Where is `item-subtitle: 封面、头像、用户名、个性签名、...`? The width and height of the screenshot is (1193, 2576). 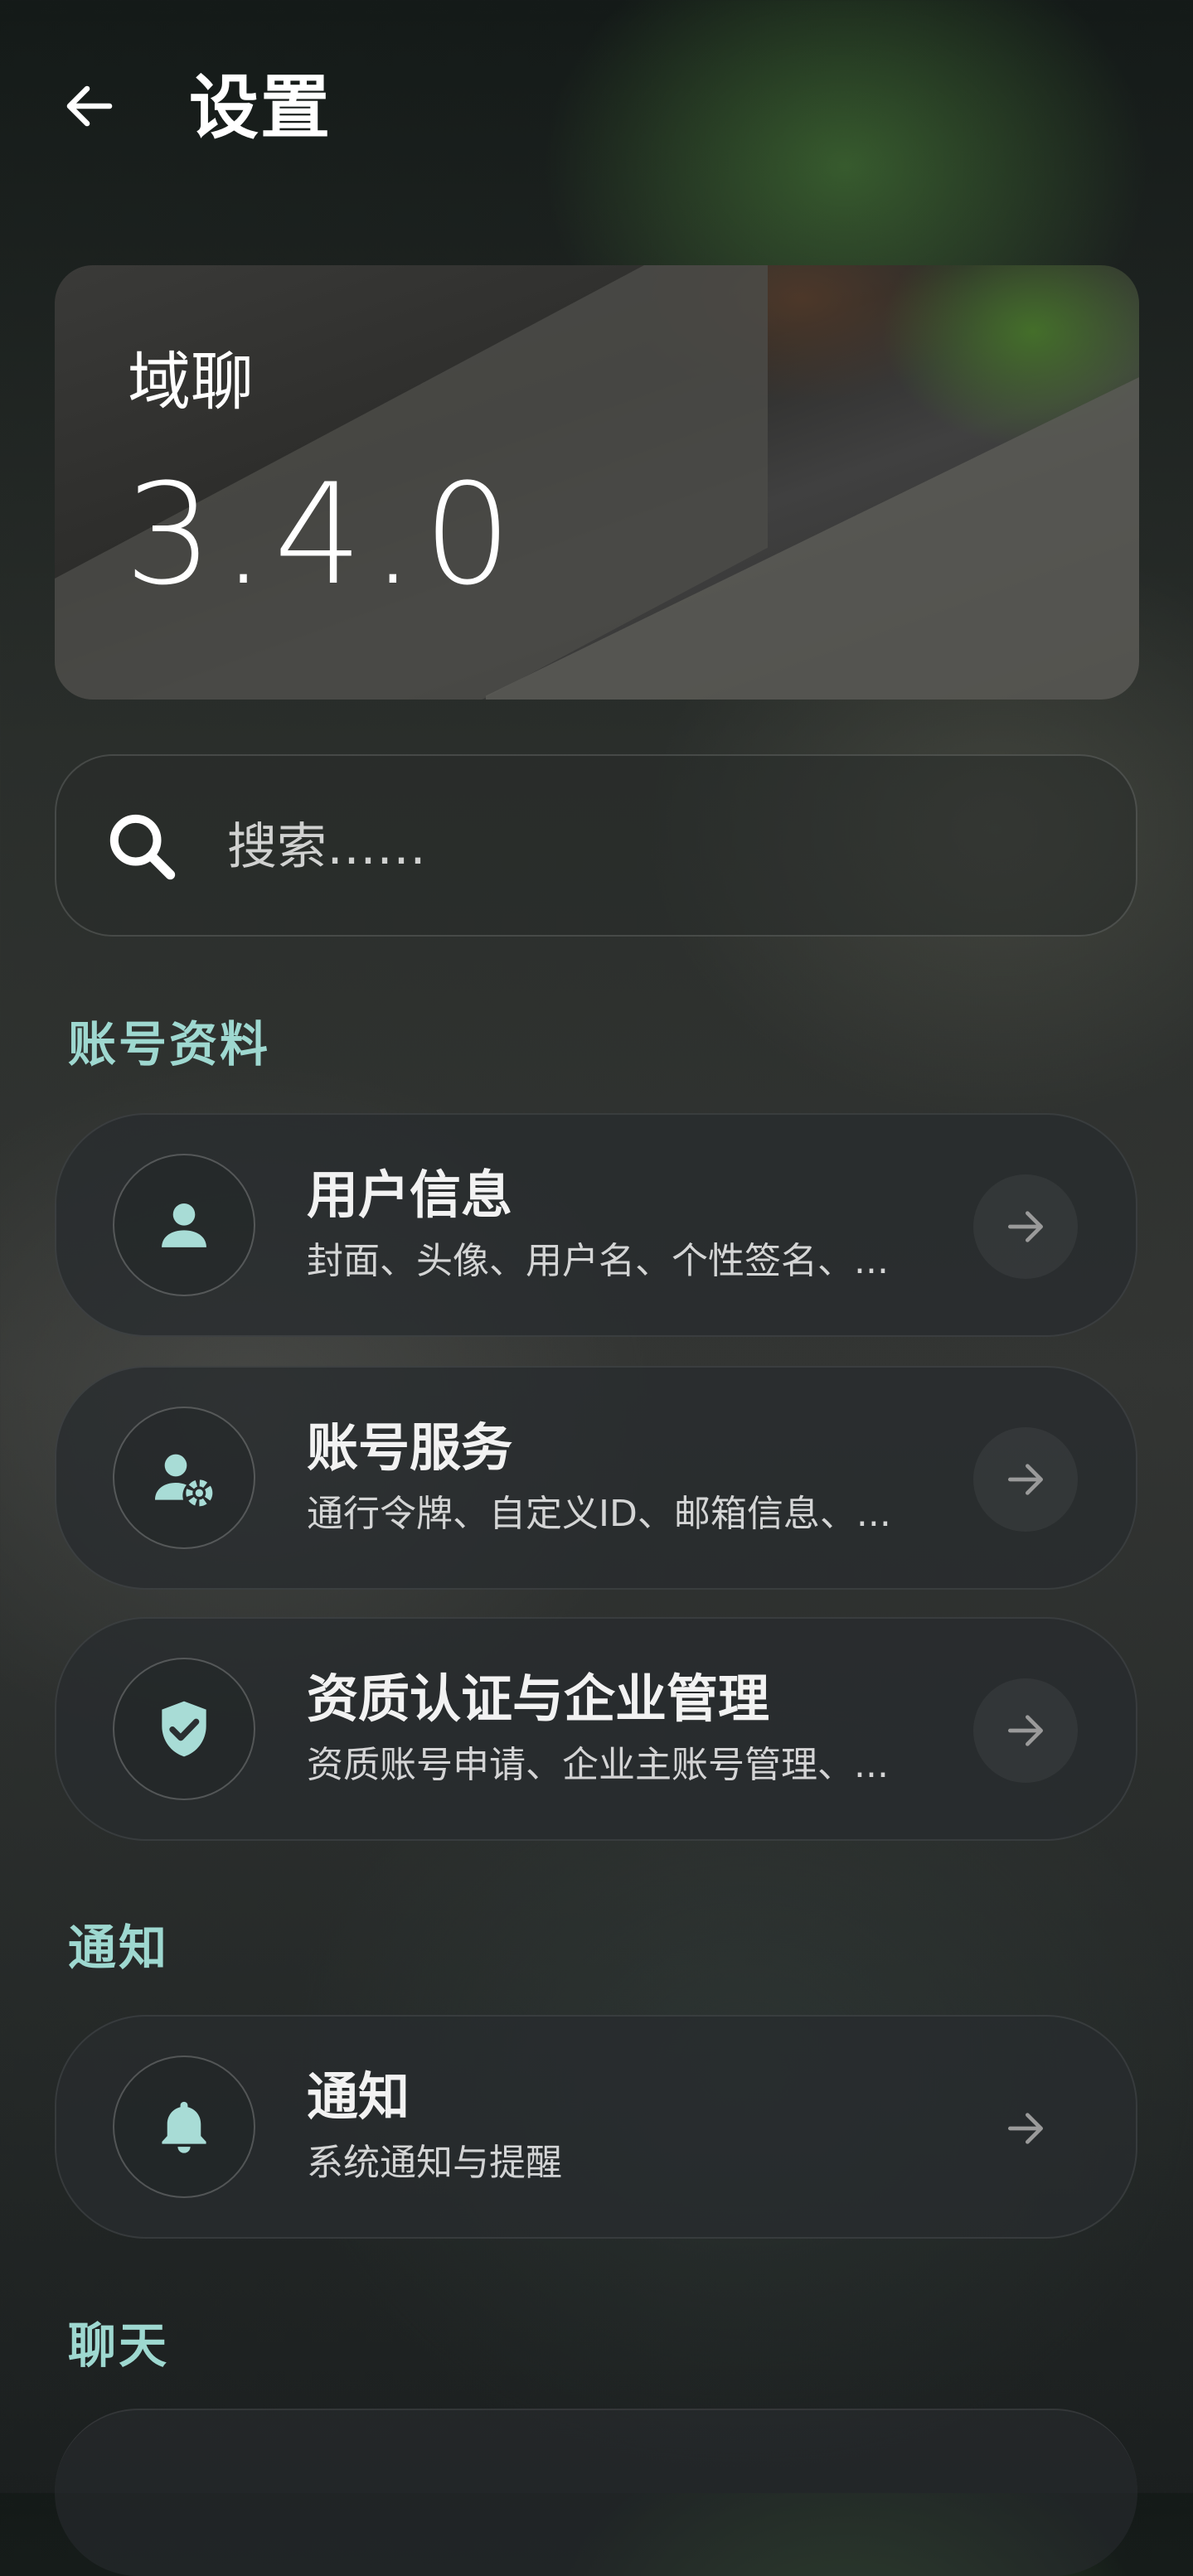 item-subtitle: 封面、头像、用户名、个性签名、... is located at coordinates (598, 1261).